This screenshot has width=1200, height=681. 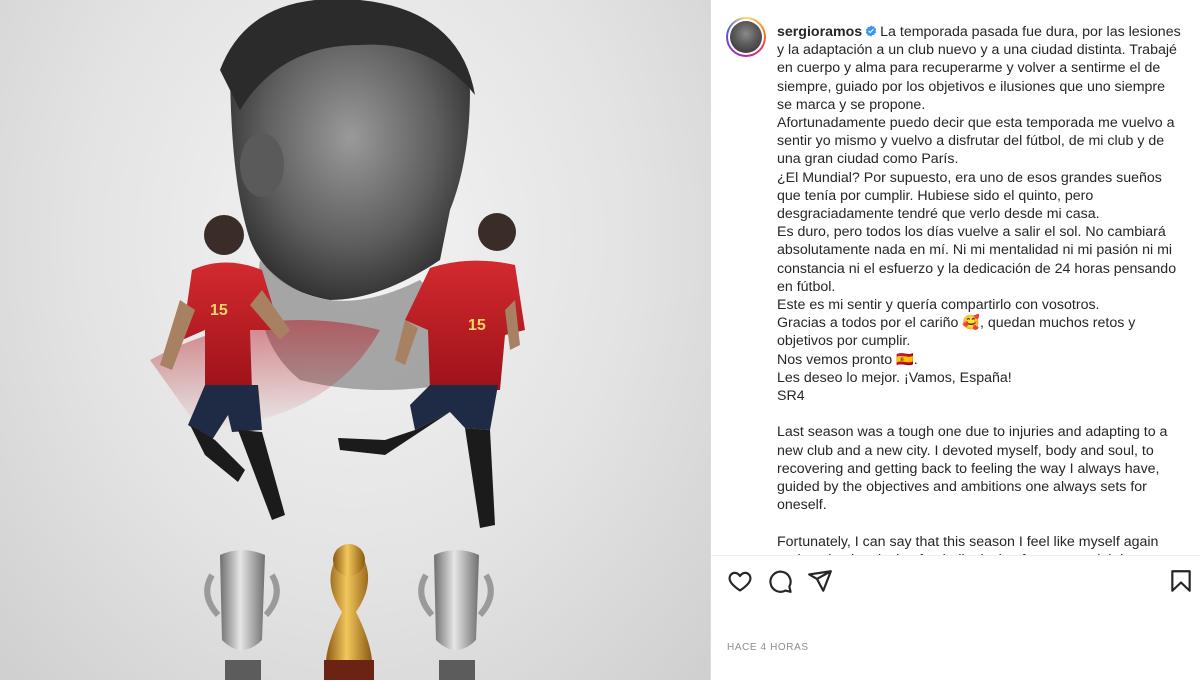 I want to click on avatar-ring-inner, so click(x=746, y=37).